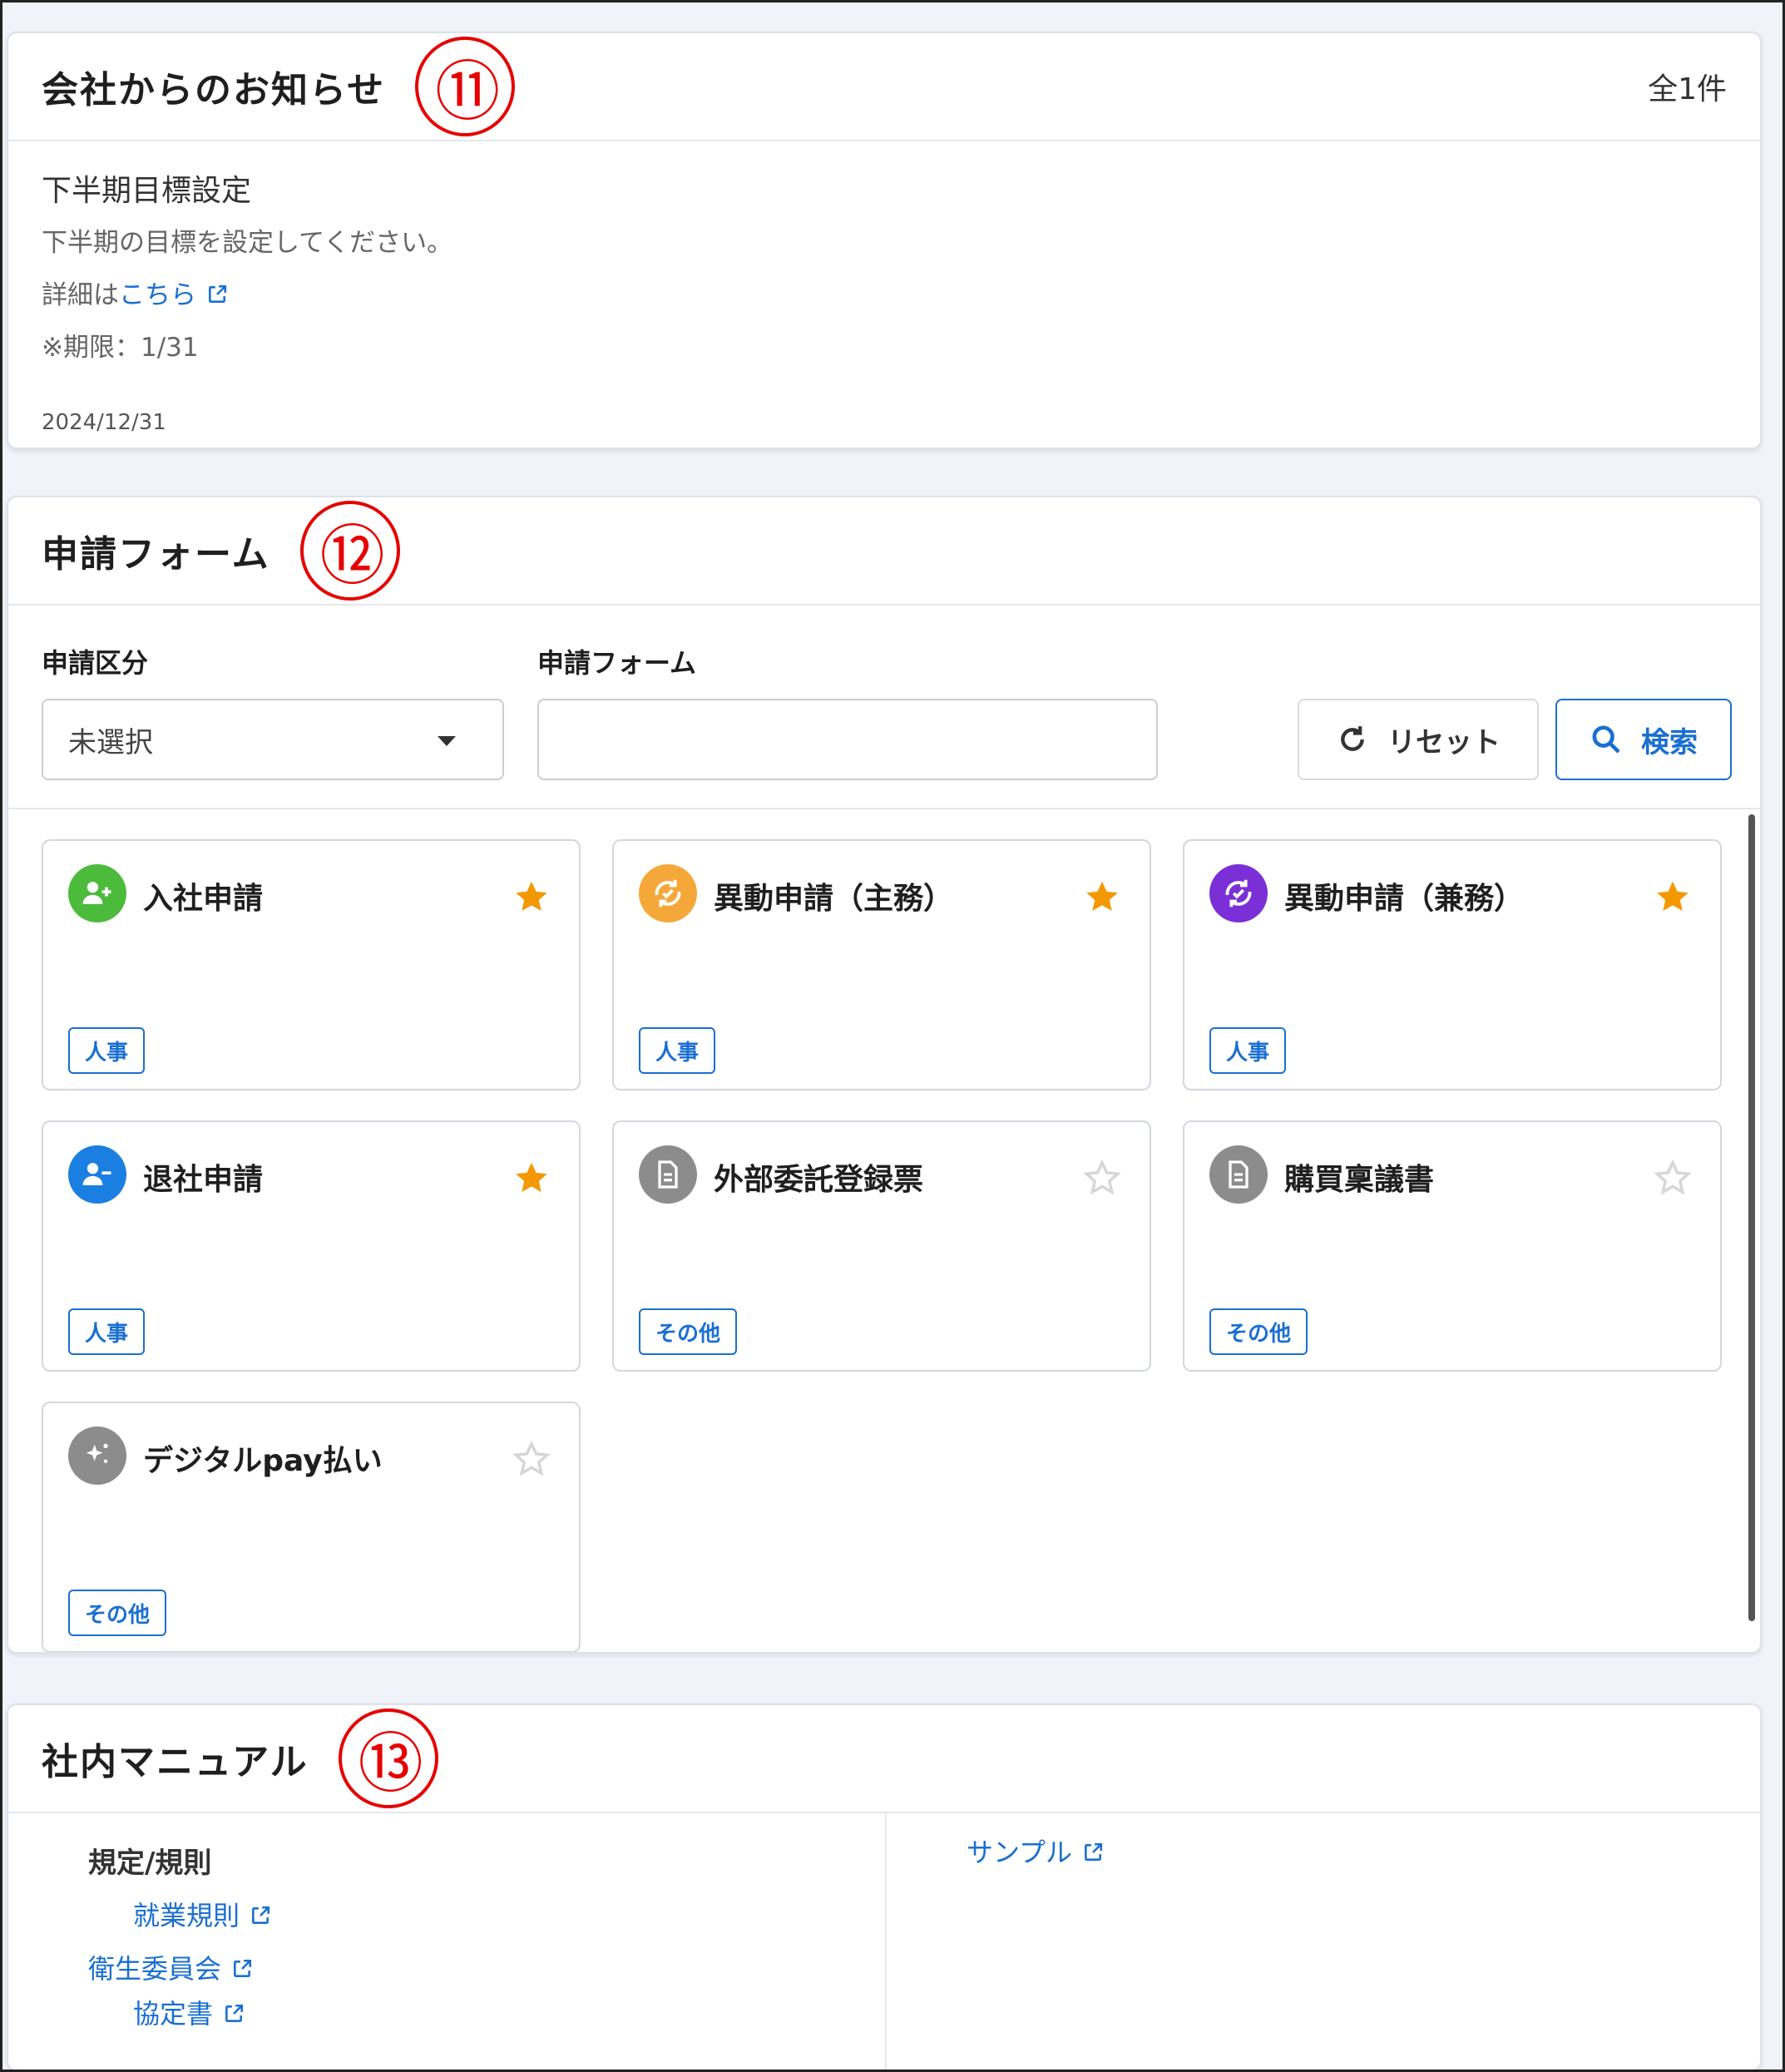  Describe the element at coordinates (150, 1863) in the screenshot. I see `manual-category: 規定/規則` at that location.